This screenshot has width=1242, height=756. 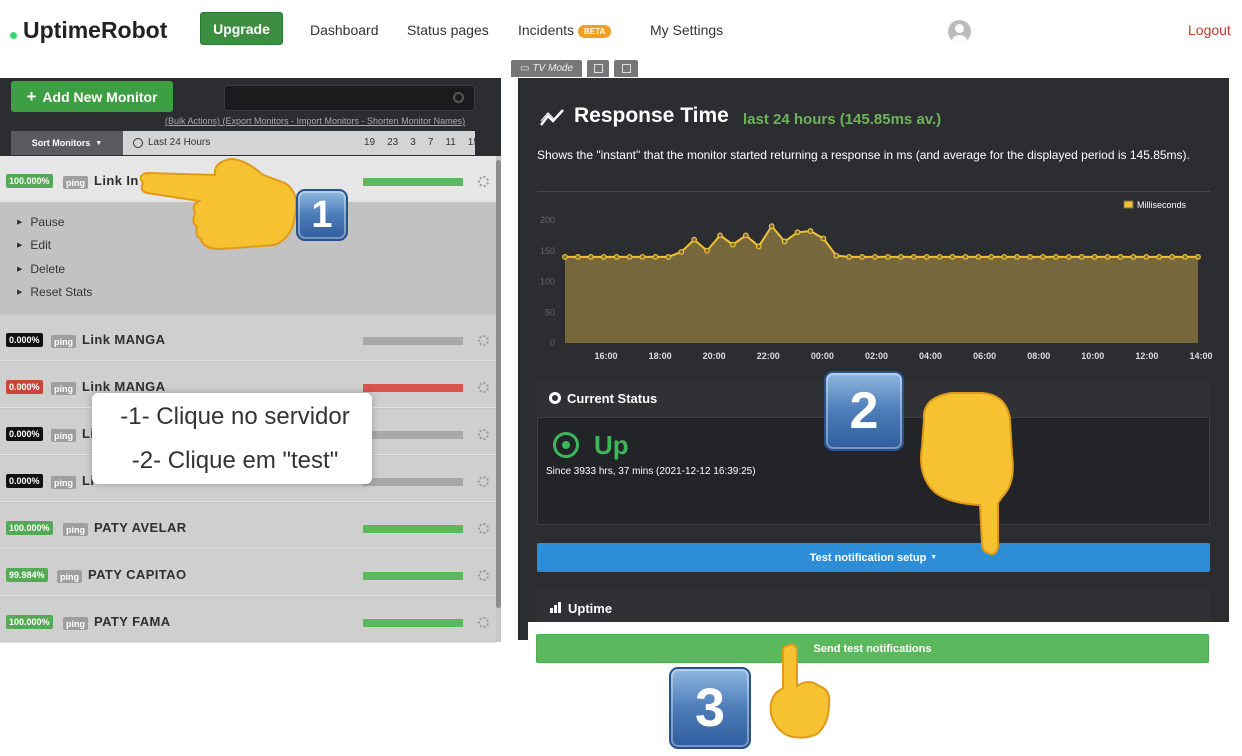 What do you see at coordinates (565, 30) in the screenshot?
I see `nav-incidents: Incidents BETA` at bounding box center [565, 30].